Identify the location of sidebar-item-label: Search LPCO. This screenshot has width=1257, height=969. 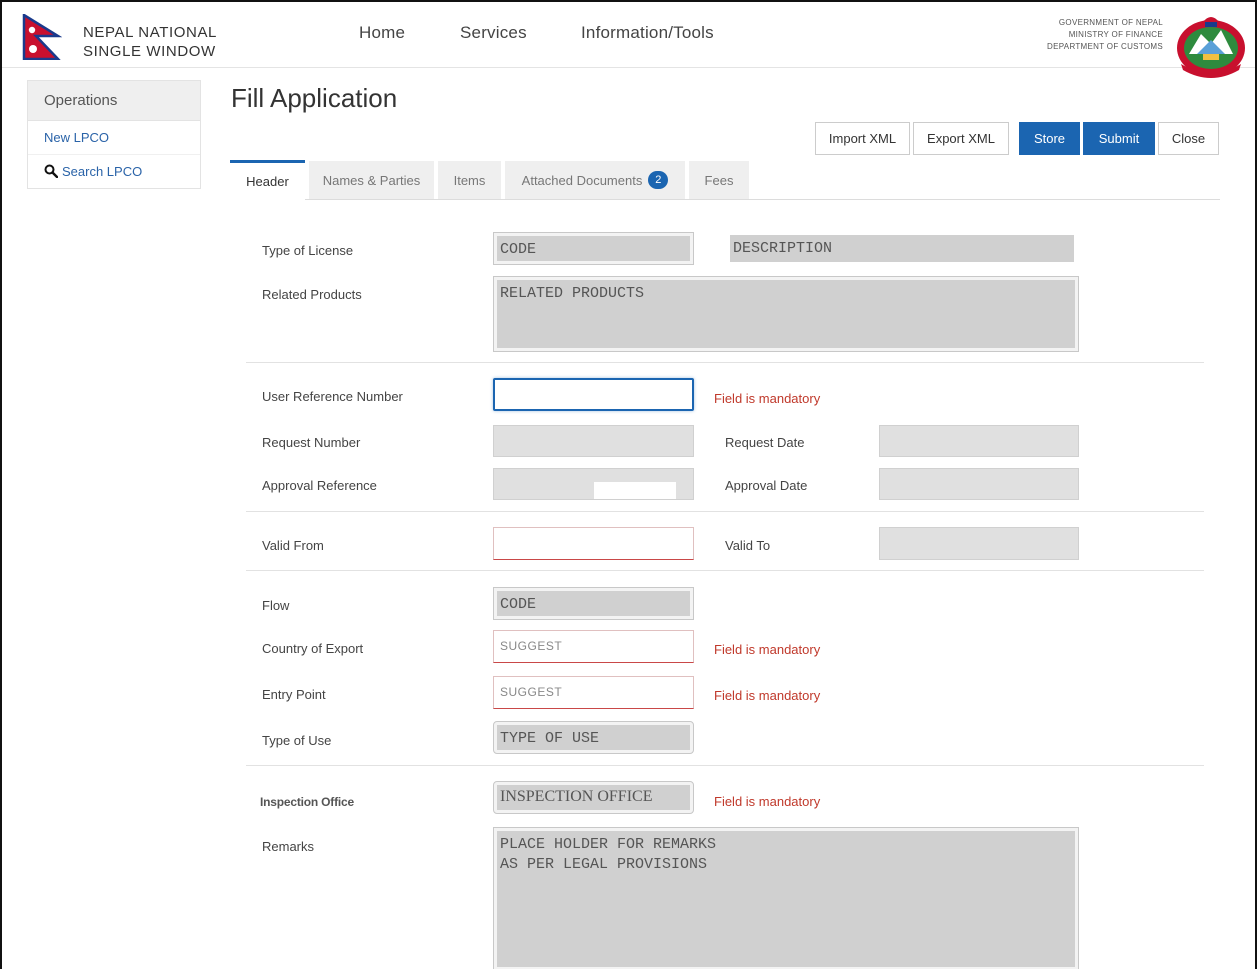
(102, 171).